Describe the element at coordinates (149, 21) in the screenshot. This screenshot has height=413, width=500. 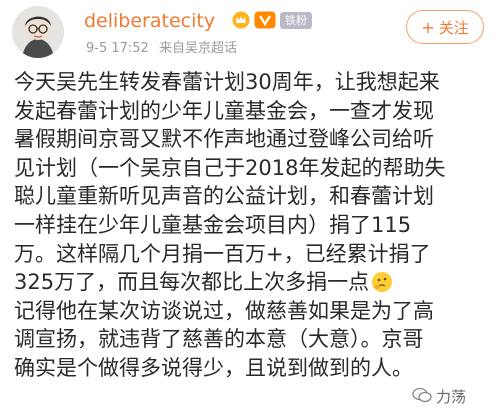
I see `username: deliberatecity` at that location.